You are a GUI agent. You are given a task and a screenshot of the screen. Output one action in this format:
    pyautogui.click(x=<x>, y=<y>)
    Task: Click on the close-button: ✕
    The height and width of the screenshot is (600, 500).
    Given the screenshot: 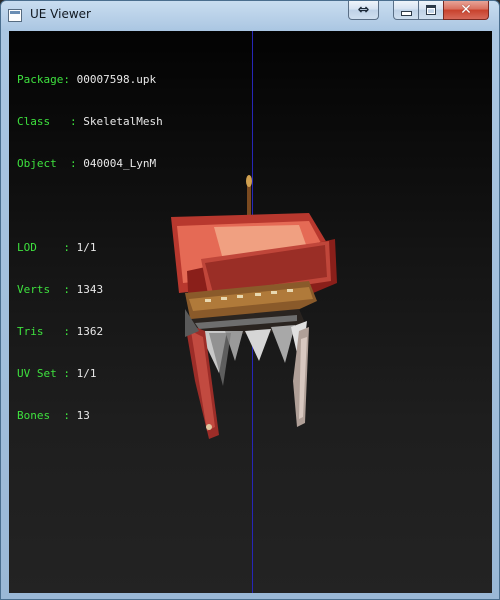 What is the action you would take?
    pyautogui.click(x=466, y=10)
    